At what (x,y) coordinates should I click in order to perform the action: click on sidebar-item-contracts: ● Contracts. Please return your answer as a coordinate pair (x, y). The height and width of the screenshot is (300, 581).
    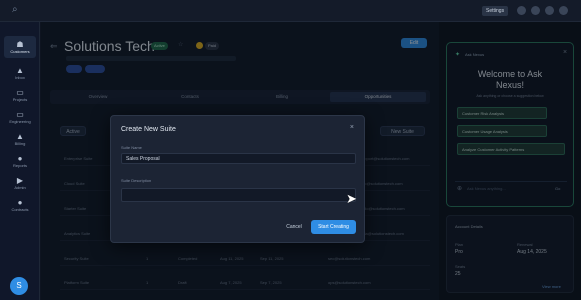
    Looking at the image, I should click on (20, 205).